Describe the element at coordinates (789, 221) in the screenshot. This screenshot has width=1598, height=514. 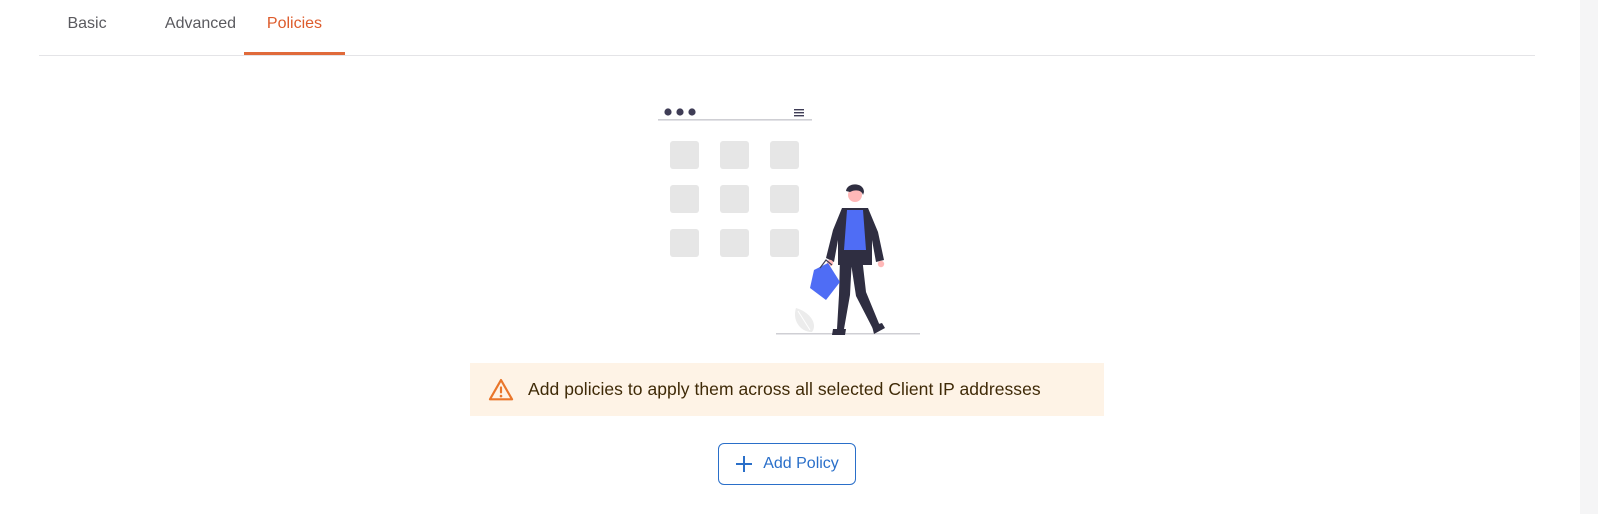
I see `empty-state-illustration` at that location.